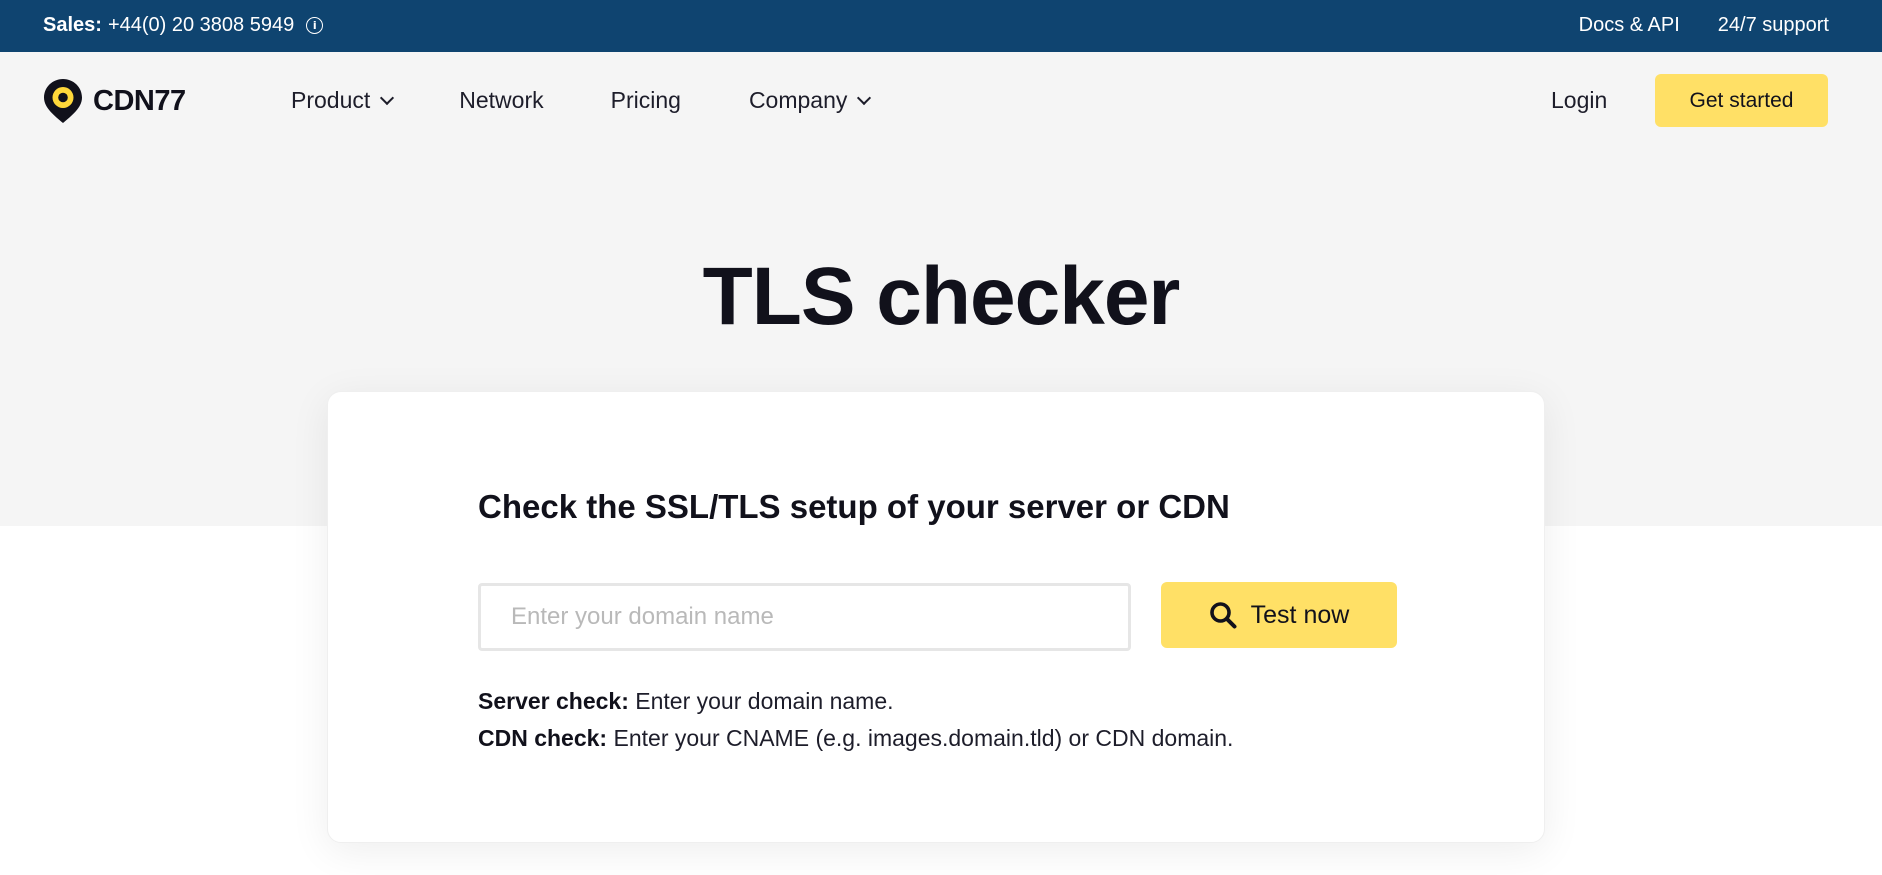 This screenshot has width=1882, height=875. What do you see at coordinates (804, 617) in the screenshot?
I see `domain-input` at bounding box center [804, 617].